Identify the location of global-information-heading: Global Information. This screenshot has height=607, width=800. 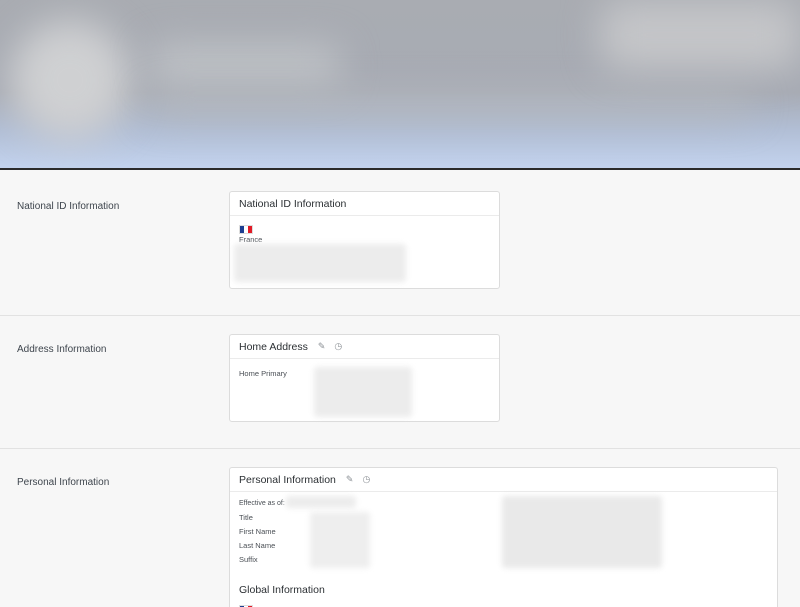
(282, 590).